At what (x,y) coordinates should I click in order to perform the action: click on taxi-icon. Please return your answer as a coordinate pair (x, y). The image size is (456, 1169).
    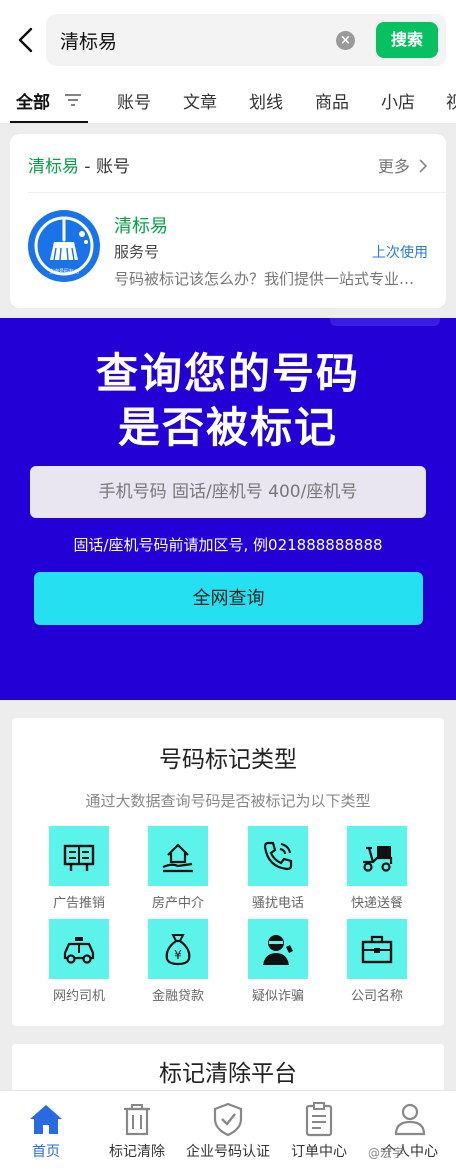
    Looking at the image, I should click on (79, 950).